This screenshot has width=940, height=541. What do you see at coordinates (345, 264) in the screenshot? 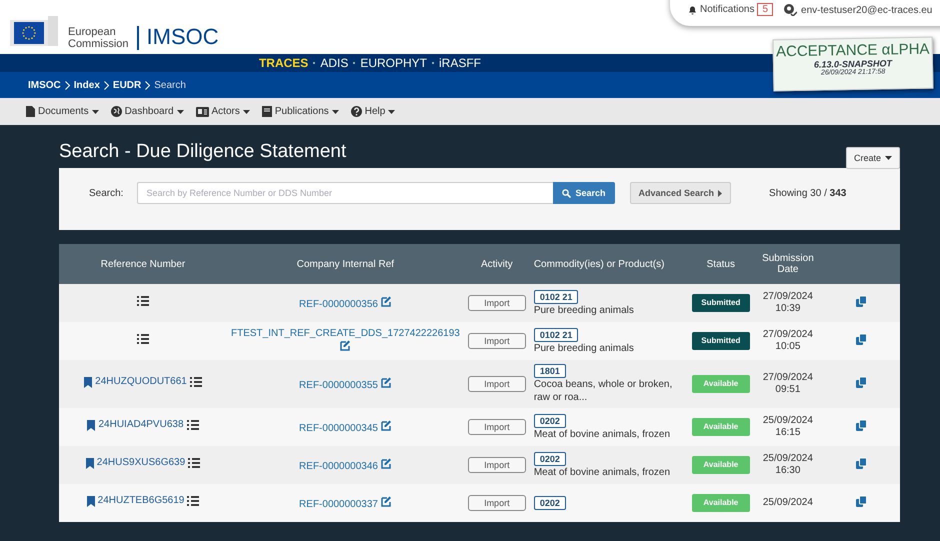
I see `column-header: Company Internal Ref` at bounding box center [345, 264].